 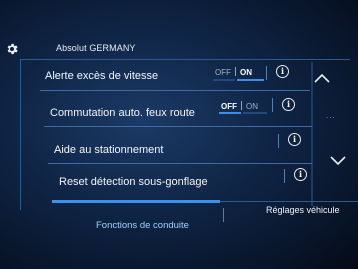 What do you see at coordinates (142, 225) in the screenshot?
I see `tab-driving-functions: Fonctions de conduite` at bounding box center [142, 225].